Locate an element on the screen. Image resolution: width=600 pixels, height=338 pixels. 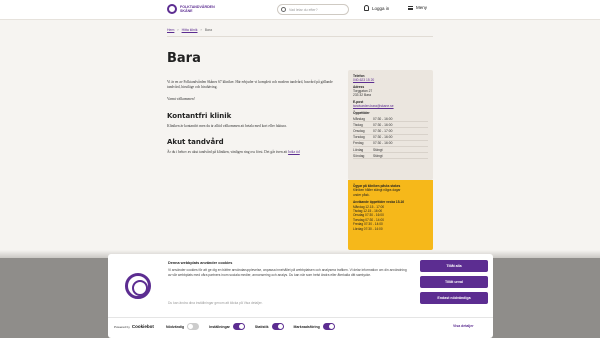
page-title: Bara is located at coordinates (184, 58).